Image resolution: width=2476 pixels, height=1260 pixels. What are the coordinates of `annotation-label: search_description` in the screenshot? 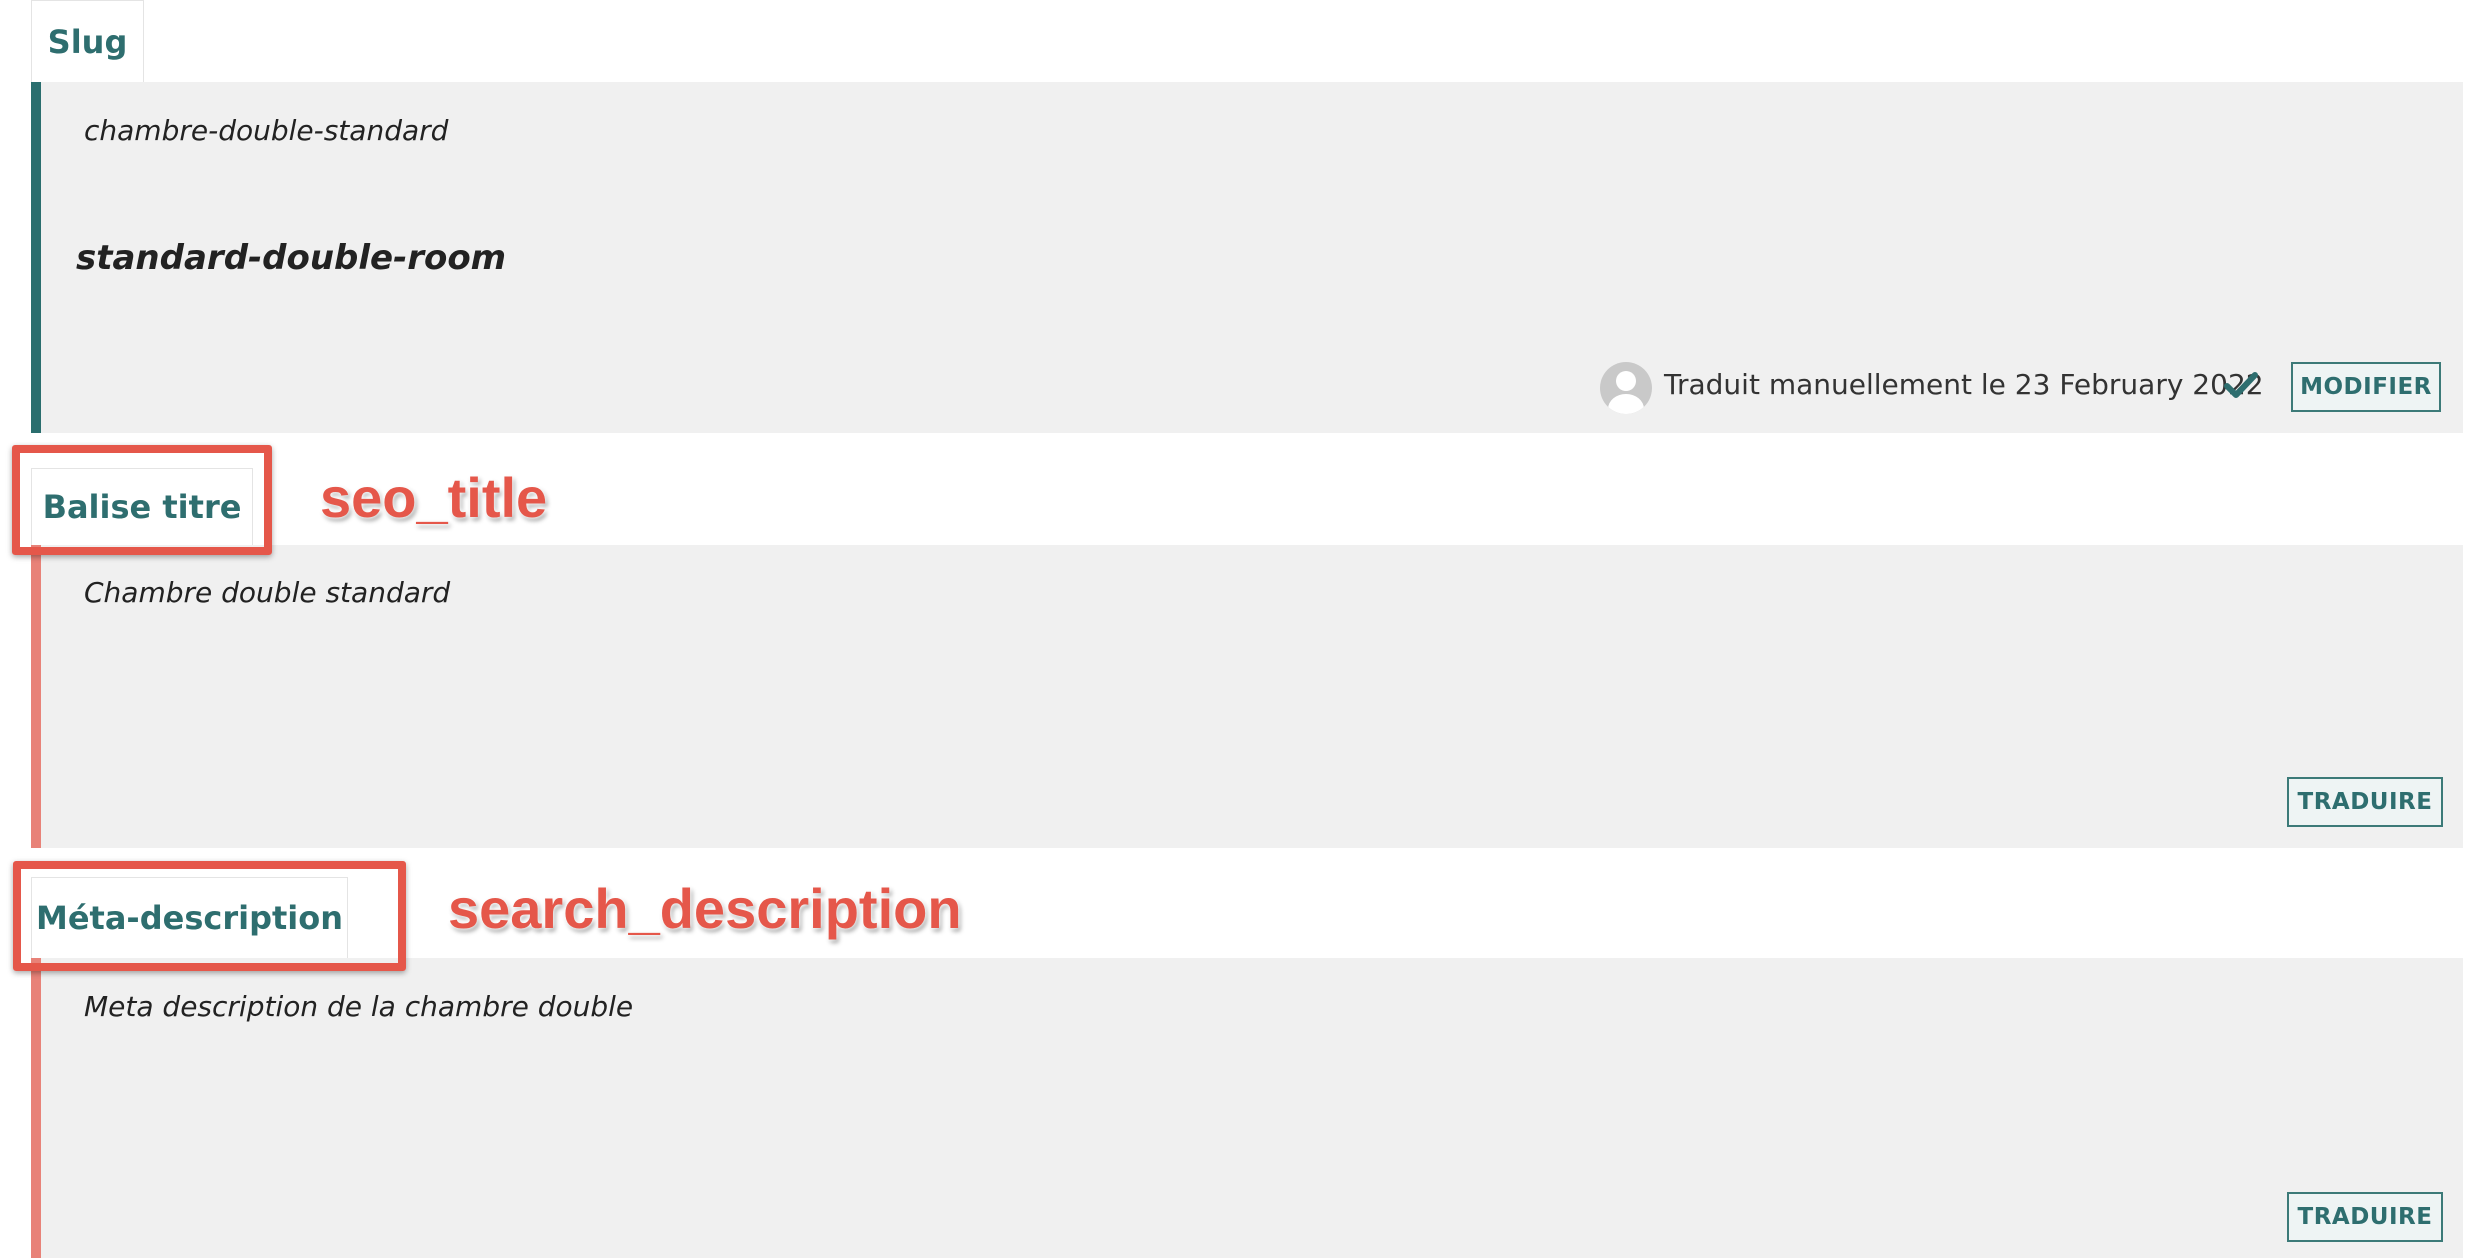 It's located at (705, 908).